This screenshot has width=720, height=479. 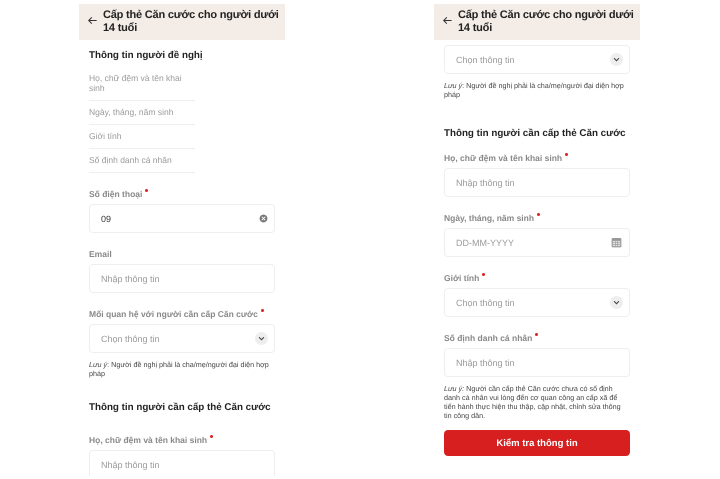 What do you see at coordinates (142, 137) in the screenshot?
I see `info-row: Giới tính` at bounding box center [142, 137].